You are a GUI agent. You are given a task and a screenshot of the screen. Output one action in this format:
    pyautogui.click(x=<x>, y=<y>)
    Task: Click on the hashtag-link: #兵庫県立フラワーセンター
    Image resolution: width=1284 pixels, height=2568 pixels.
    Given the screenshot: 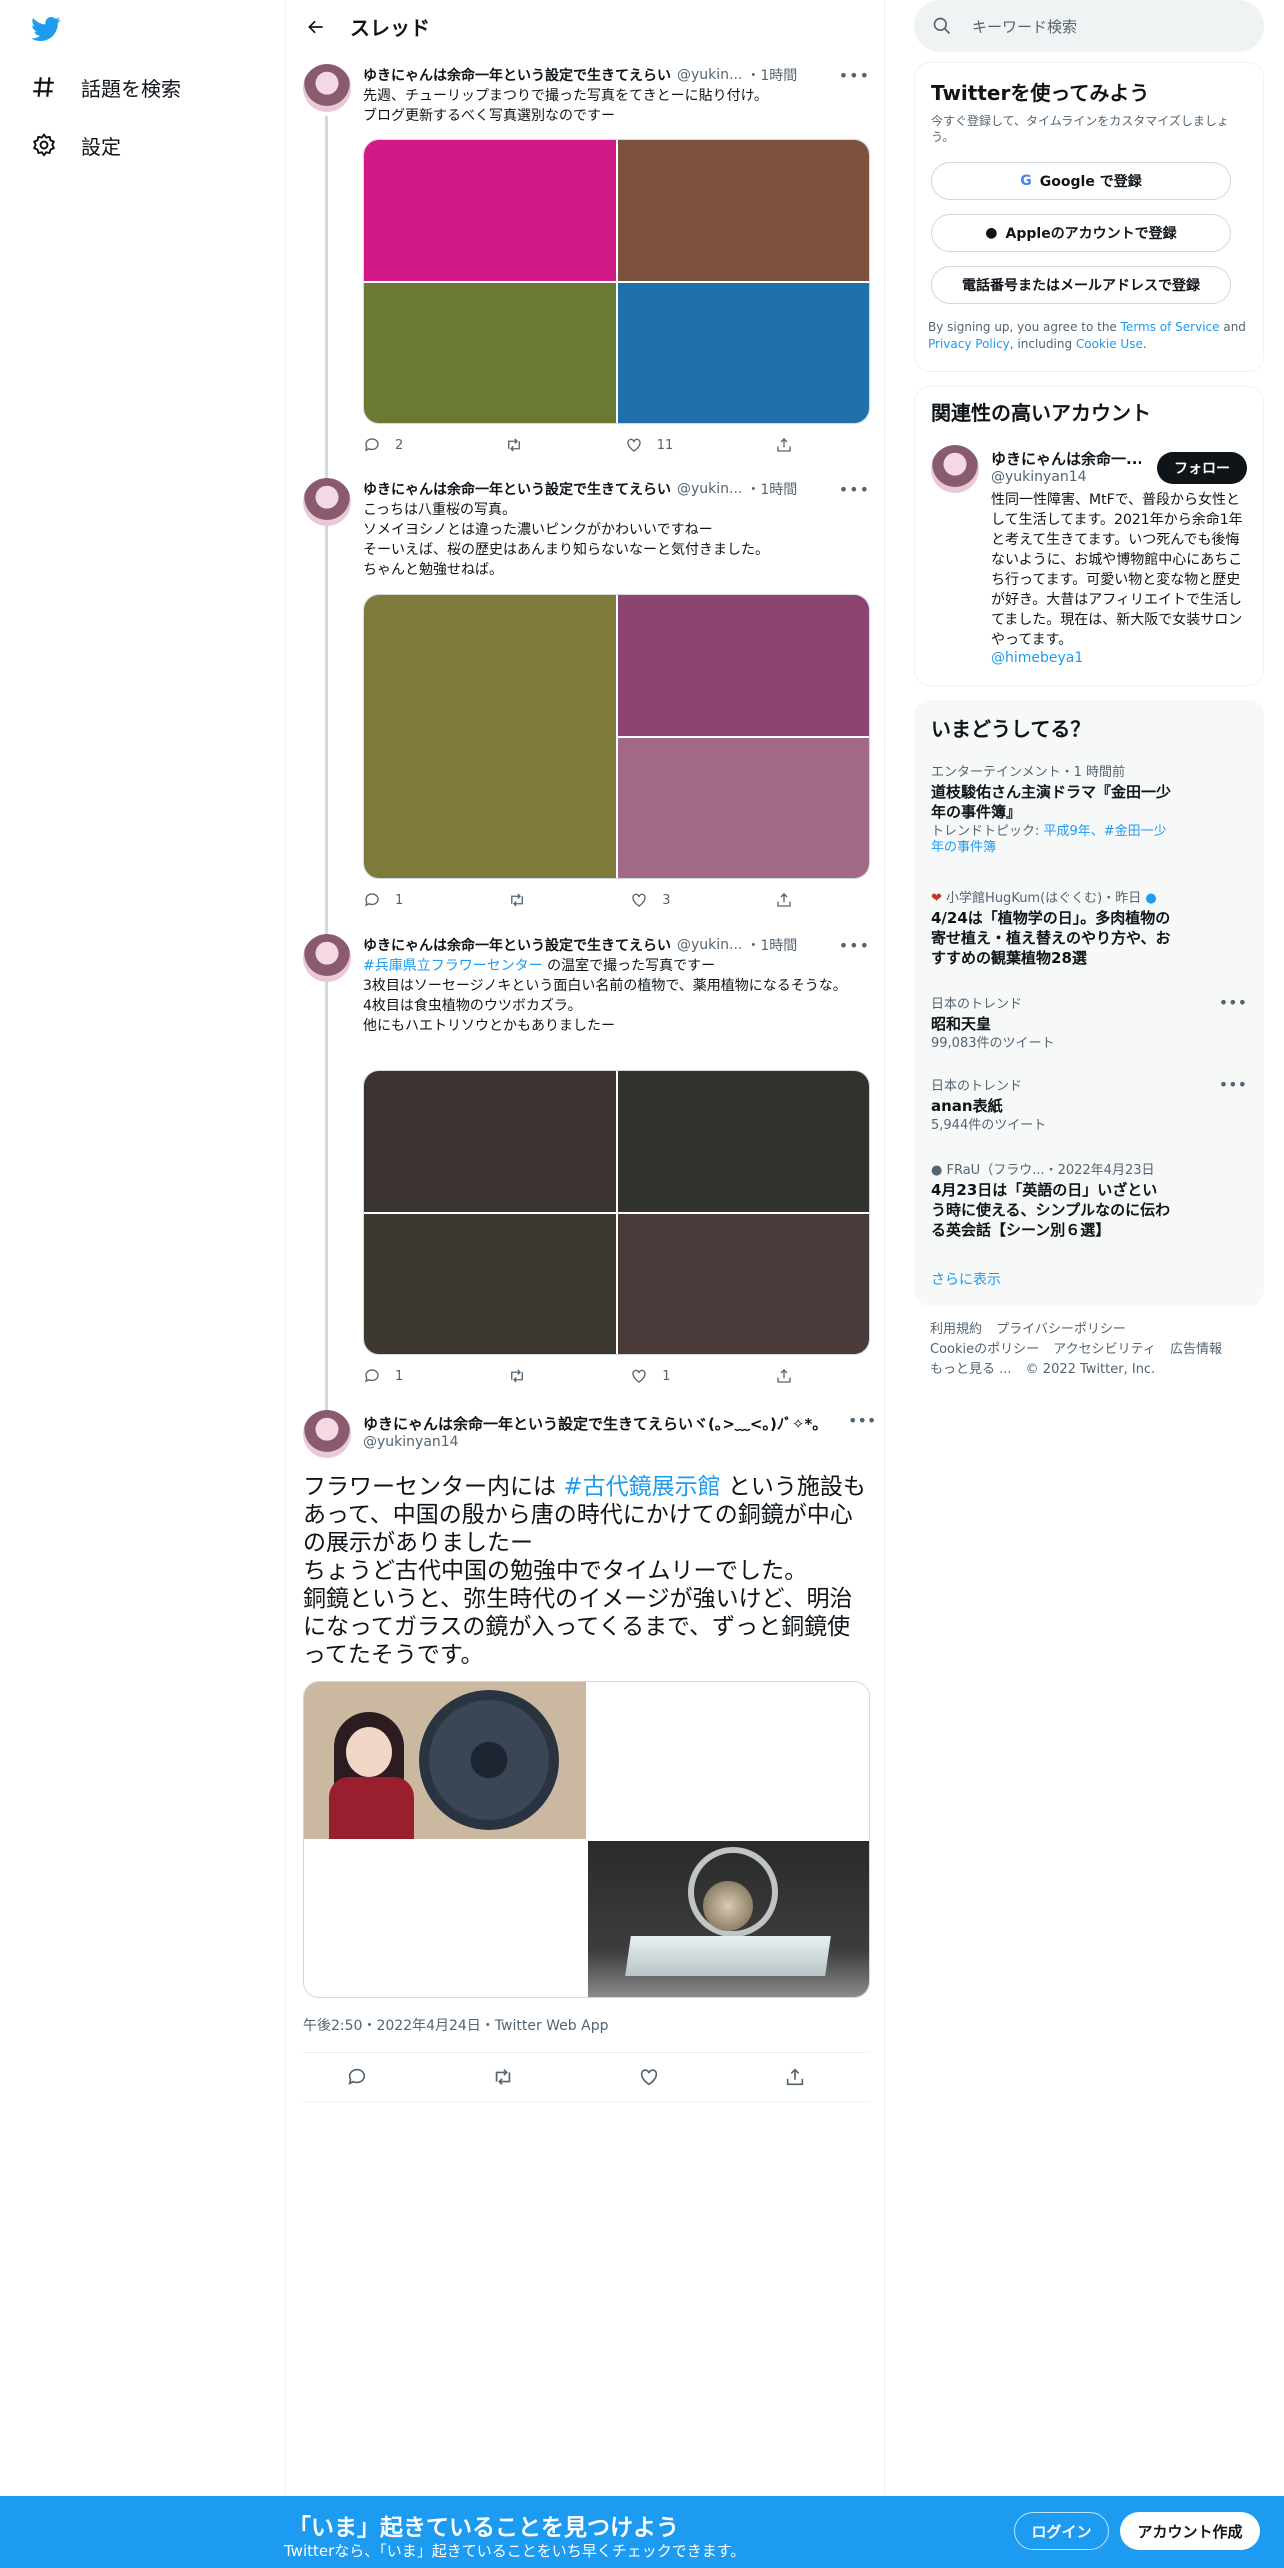 What is the action you would take?
    pyautogui.click(x=453, y=966)
    